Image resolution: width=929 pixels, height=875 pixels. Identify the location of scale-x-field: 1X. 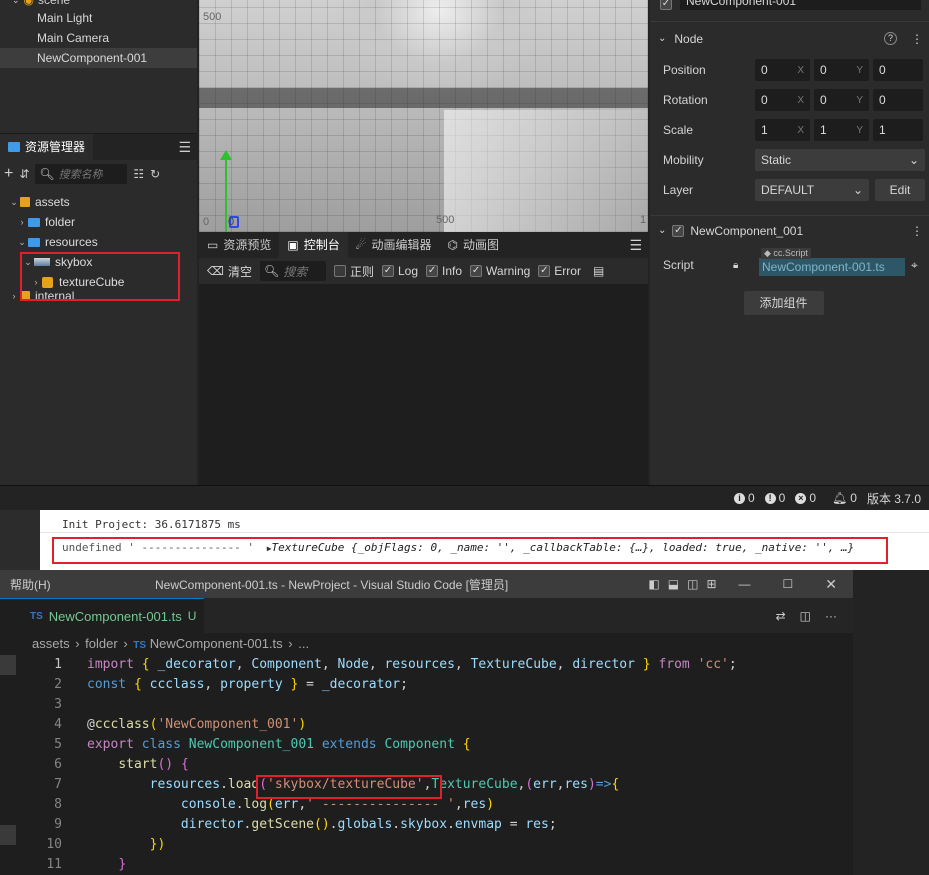
(782, 130).